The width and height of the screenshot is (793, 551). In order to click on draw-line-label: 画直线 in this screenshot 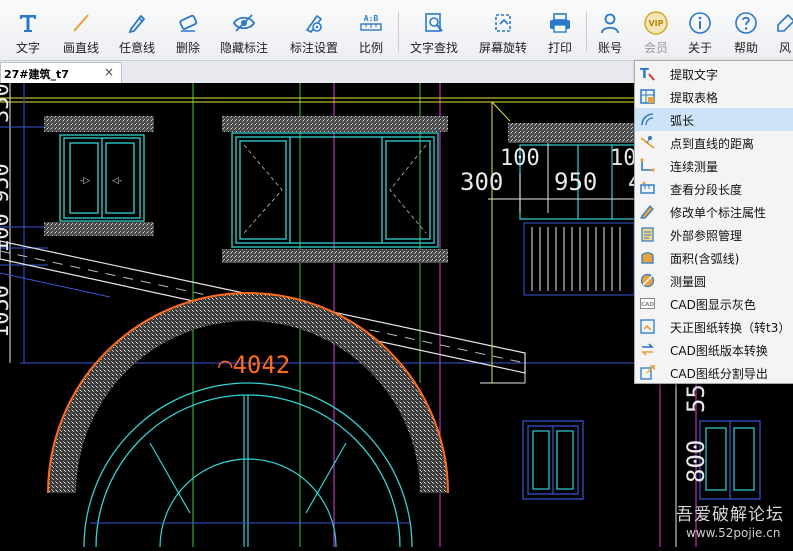, I will do `click(80, 48)`.